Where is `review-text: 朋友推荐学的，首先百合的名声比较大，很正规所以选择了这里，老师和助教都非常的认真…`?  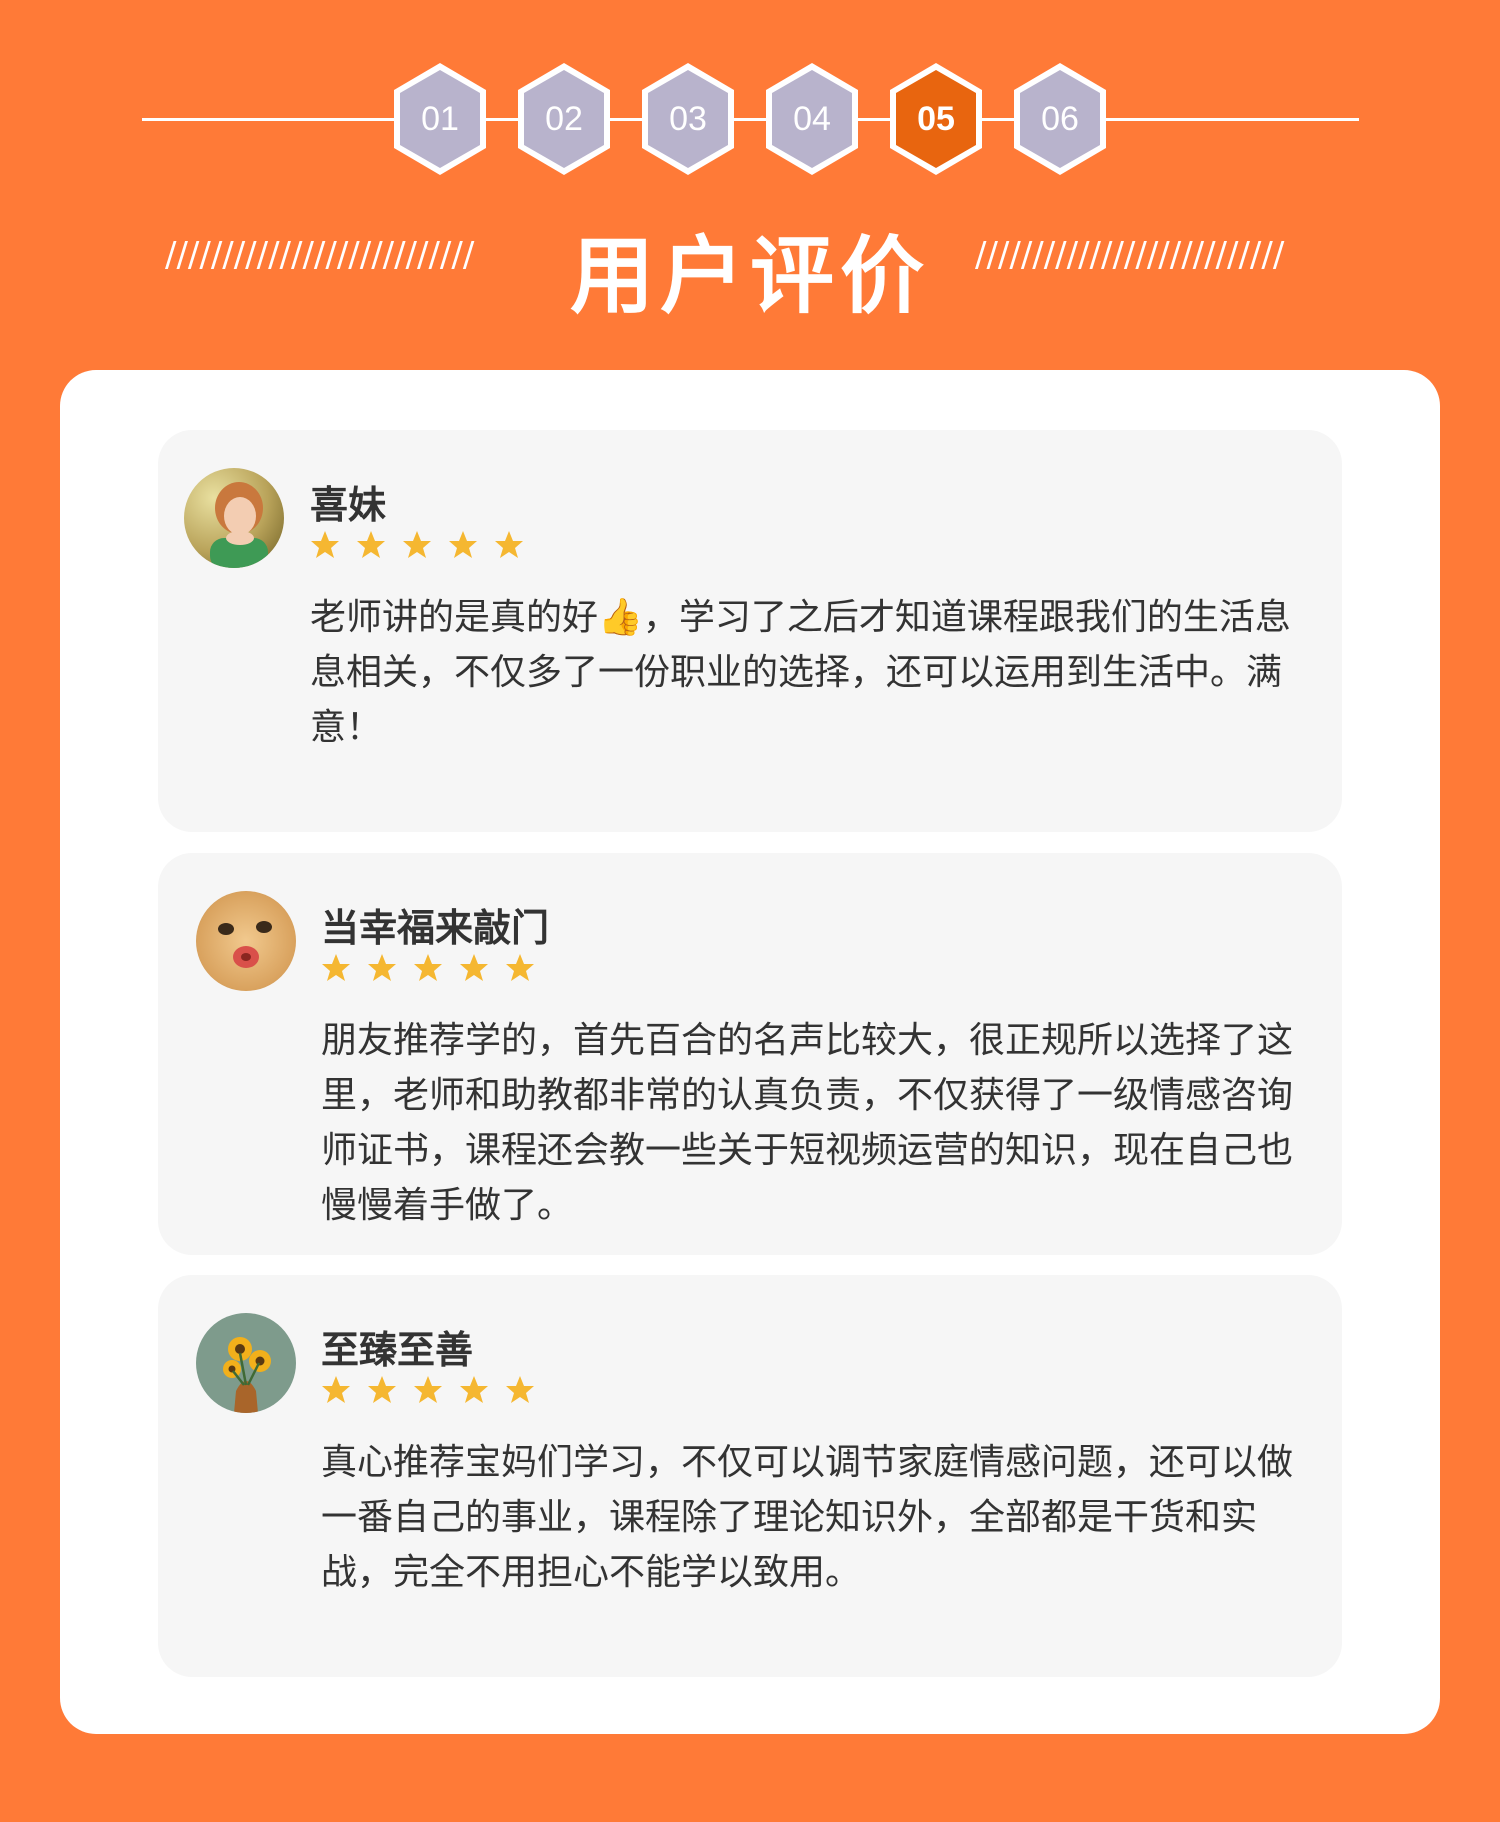
review-text: 朋友推荐学的，首先百合的名声比较大，很正规所以选择了这里，老师和助教都非常的认真… is located at coordinates (807, 1123).